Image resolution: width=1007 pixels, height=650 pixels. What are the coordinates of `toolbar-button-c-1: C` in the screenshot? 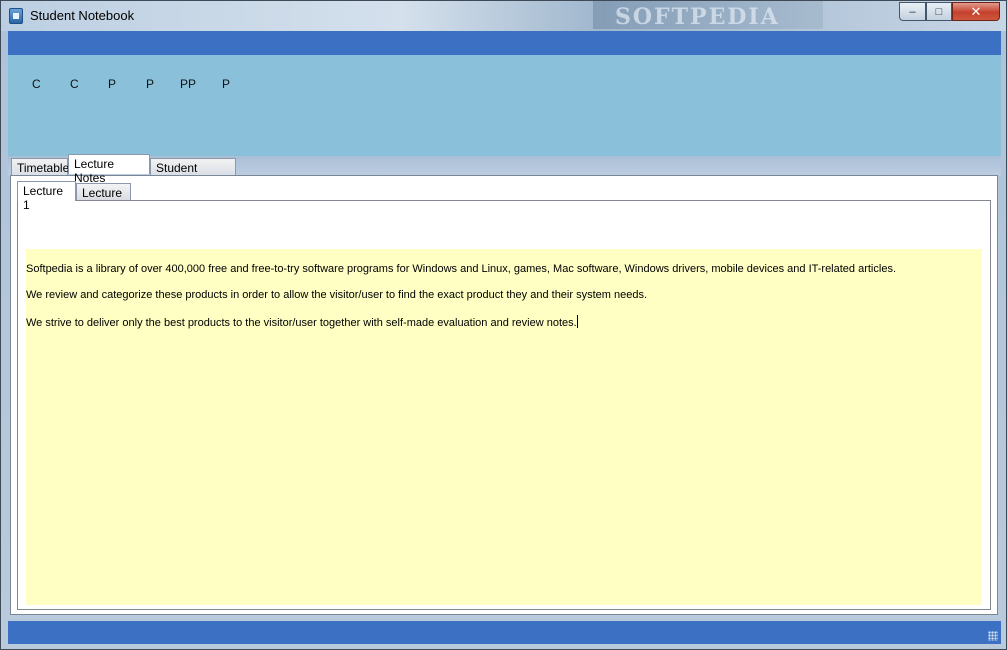 It's located at (36, 84).